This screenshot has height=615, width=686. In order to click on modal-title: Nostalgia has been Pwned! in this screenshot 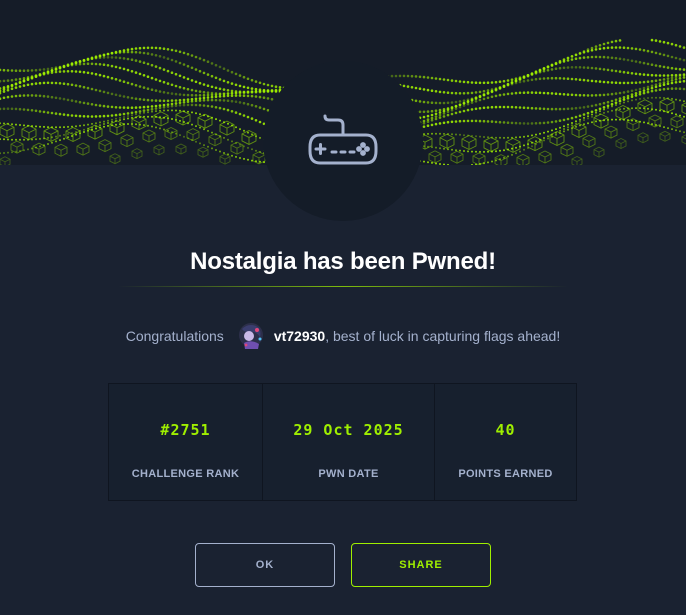, I will do `click(343, 261)`.